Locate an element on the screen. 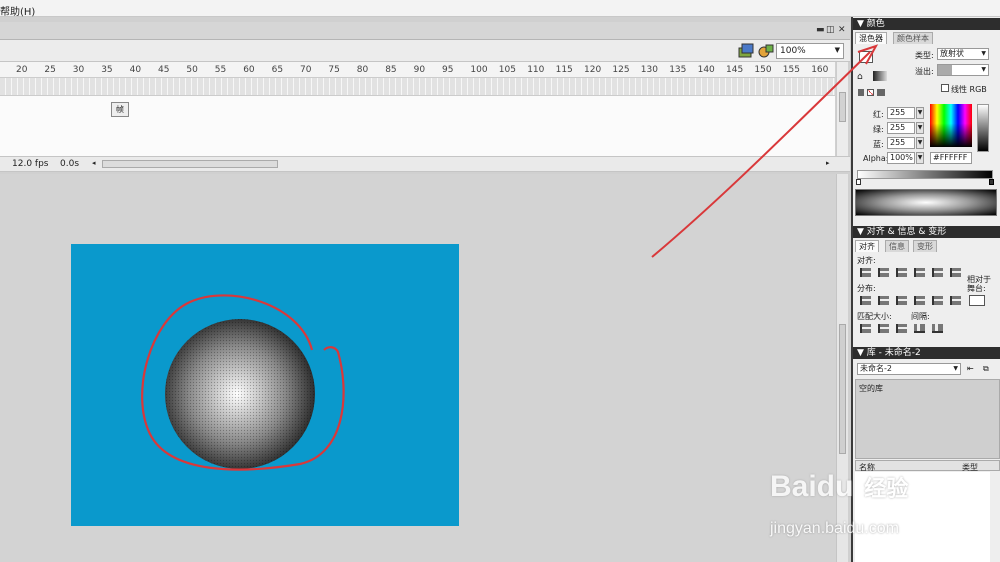  watermark-brand: Baidu is located at coordinates (812, 486).